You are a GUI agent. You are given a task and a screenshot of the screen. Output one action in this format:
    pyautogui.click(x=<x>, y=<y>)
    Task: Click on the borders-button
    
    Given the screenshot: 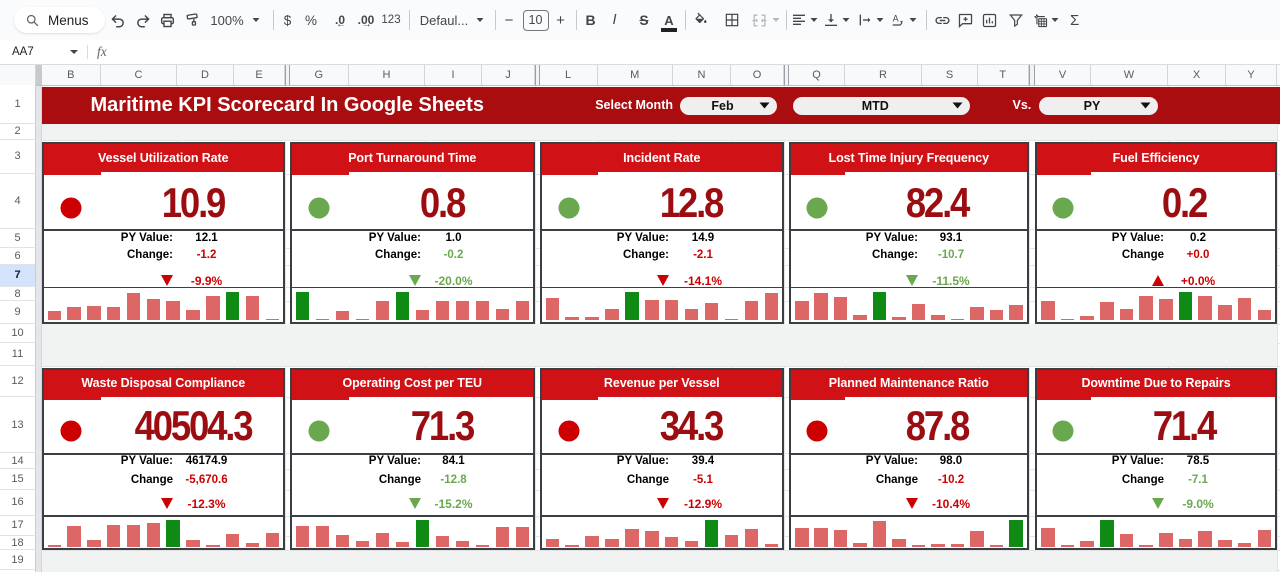 What is the action you would take?
    pyautogui.click(x=732, y=20)
    